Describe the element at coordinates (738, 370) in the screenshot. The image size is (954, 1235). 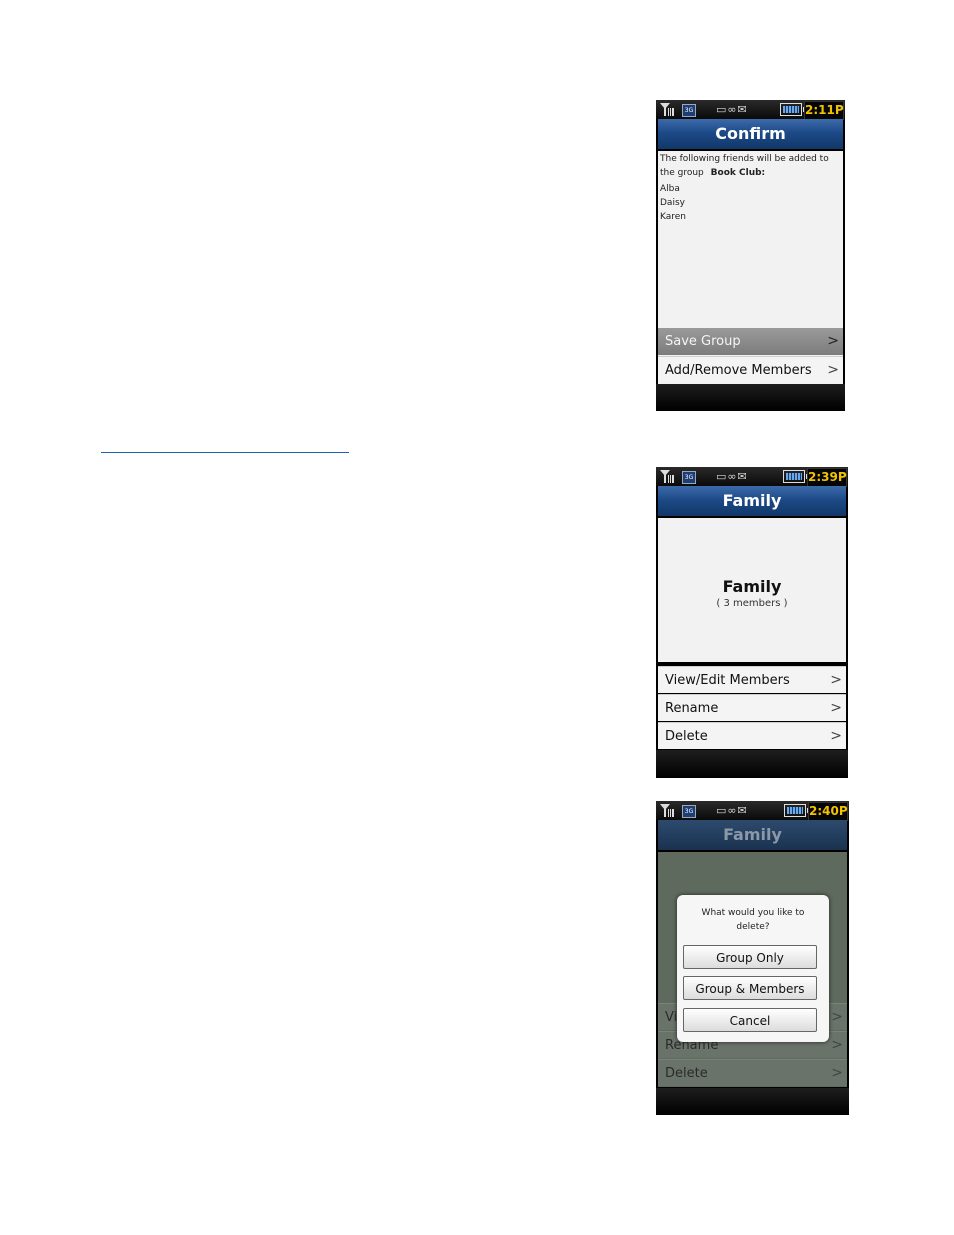
I see `menu-label: Add/Remove Members` at that location.